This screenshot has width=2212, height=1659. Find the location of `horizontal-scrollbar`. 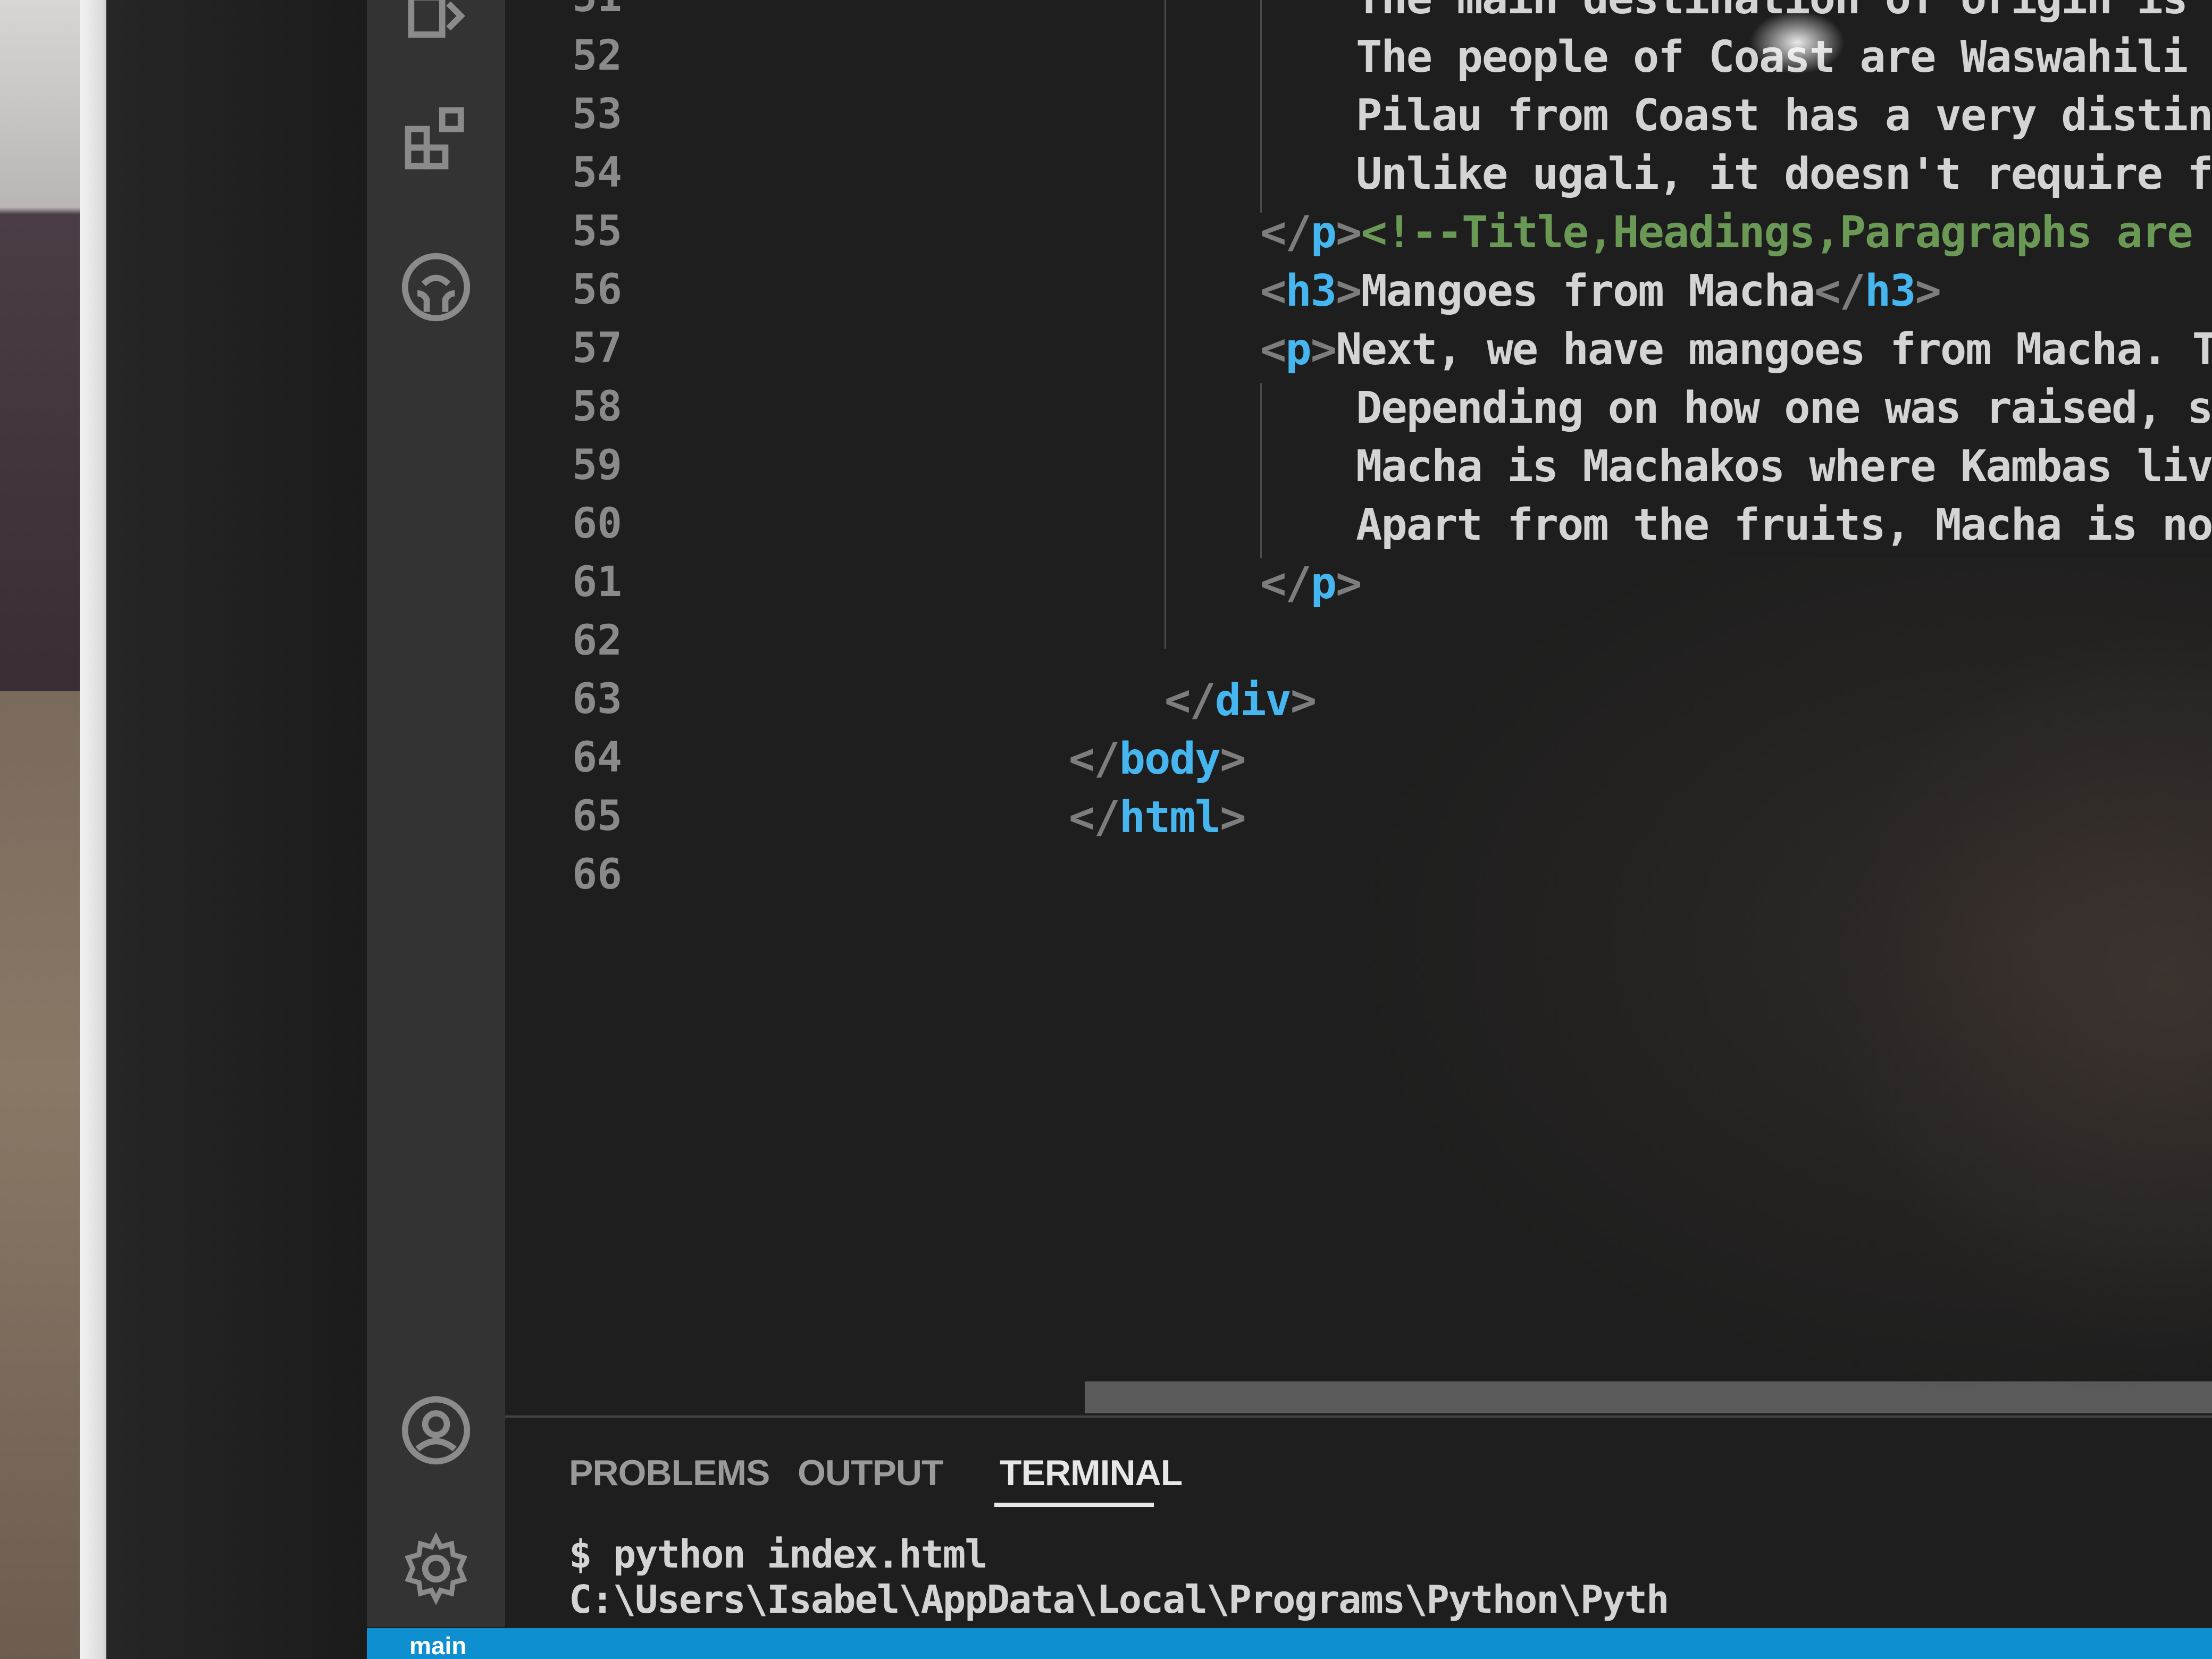

horizontal-scrollbar is located at coordinates (1648, 1397).